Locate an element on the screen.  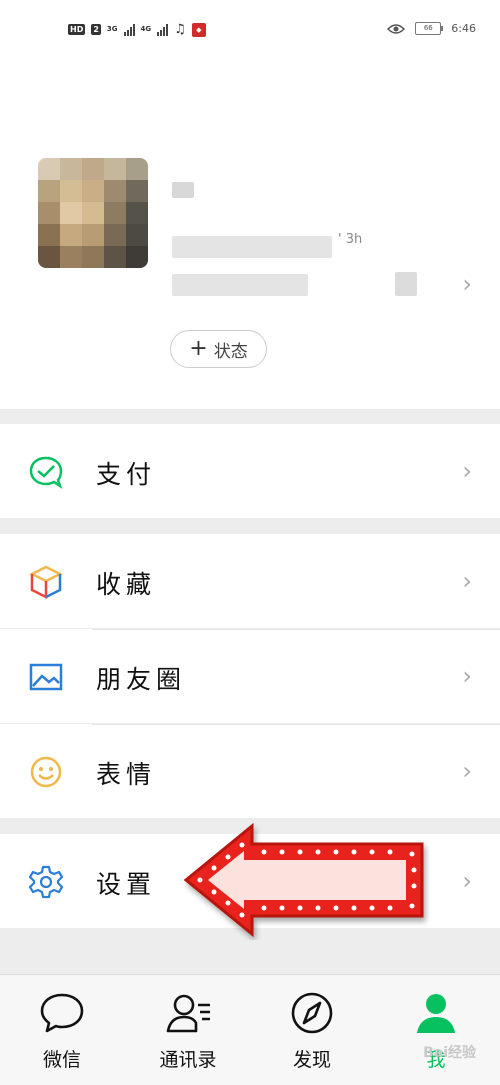
menu-label-stickers: 表情 is located at coordinates (126, 774).